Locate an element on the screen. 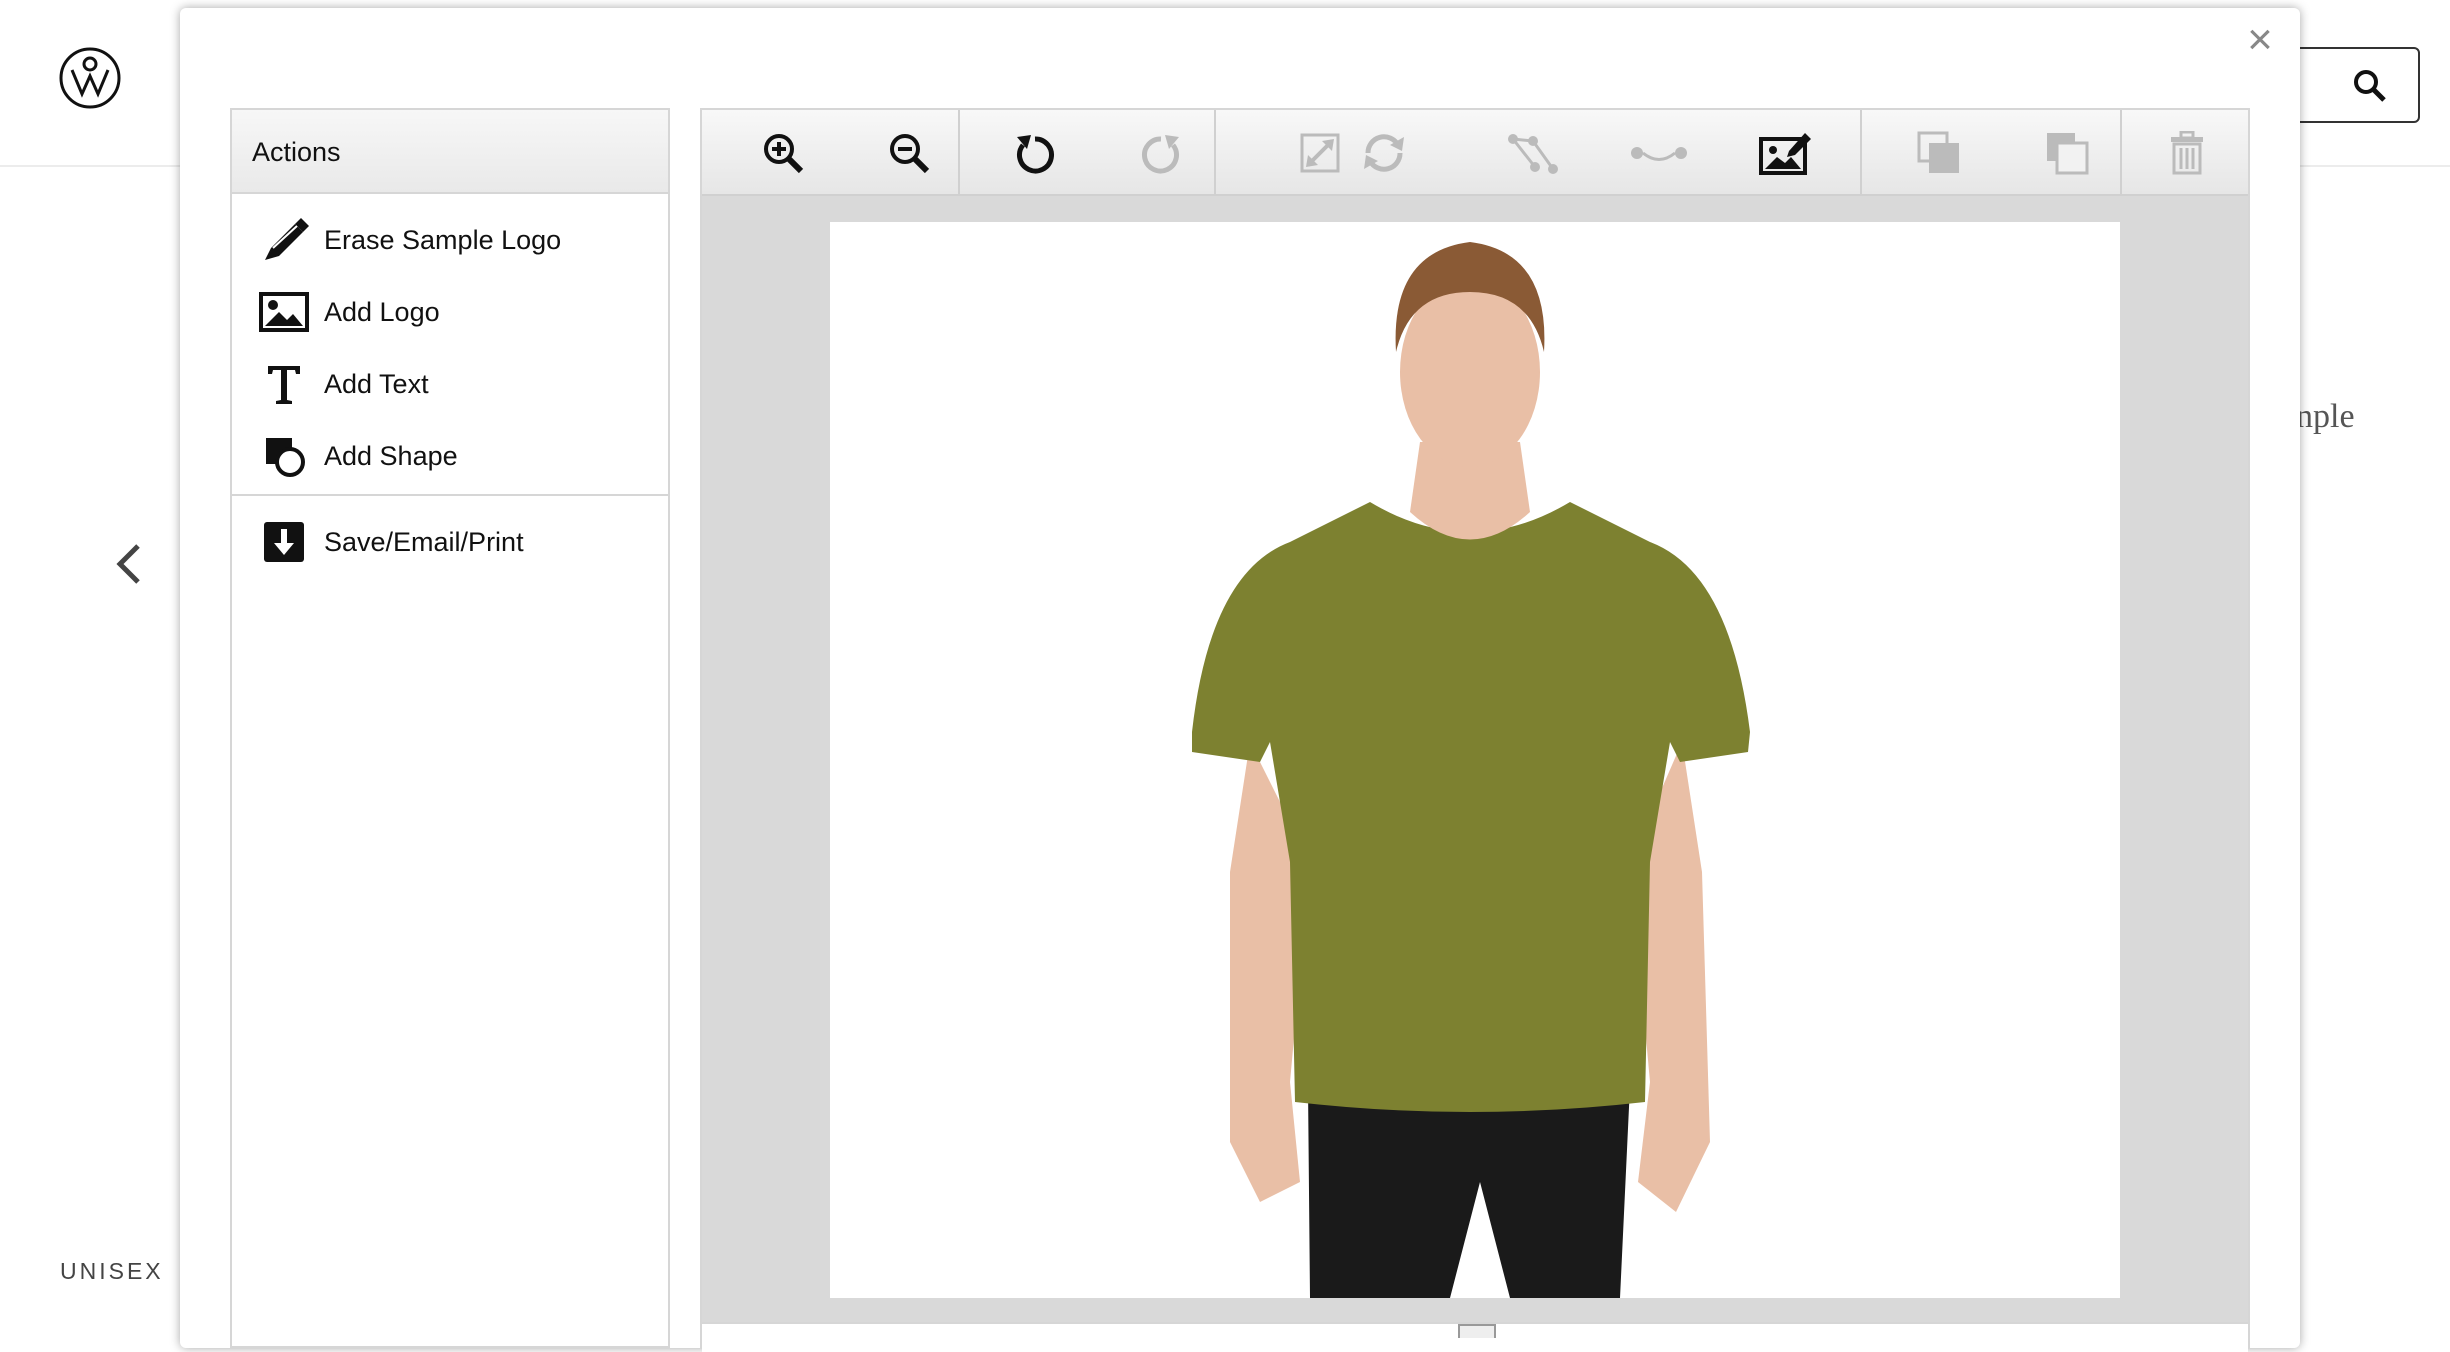 This screenshot has height=1352, width=2450. send-backward-icon is located at coordinates (2068, 154).